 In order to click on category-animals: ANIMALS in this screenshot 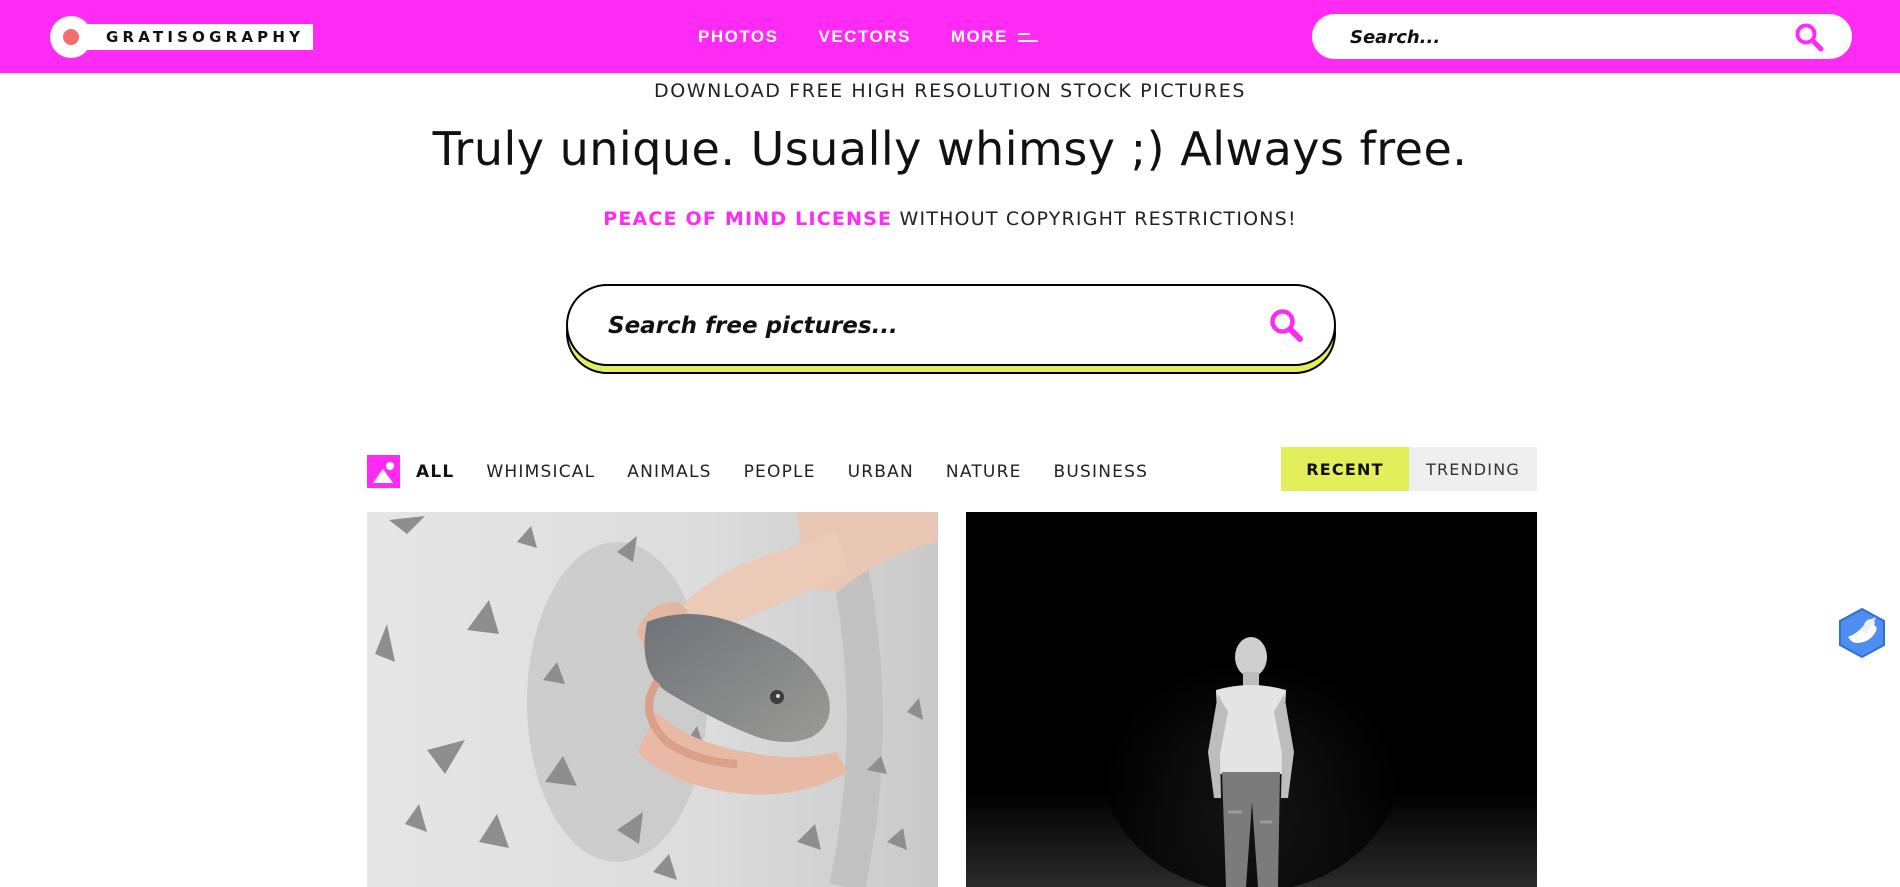, I will do `click(669, 472)`.